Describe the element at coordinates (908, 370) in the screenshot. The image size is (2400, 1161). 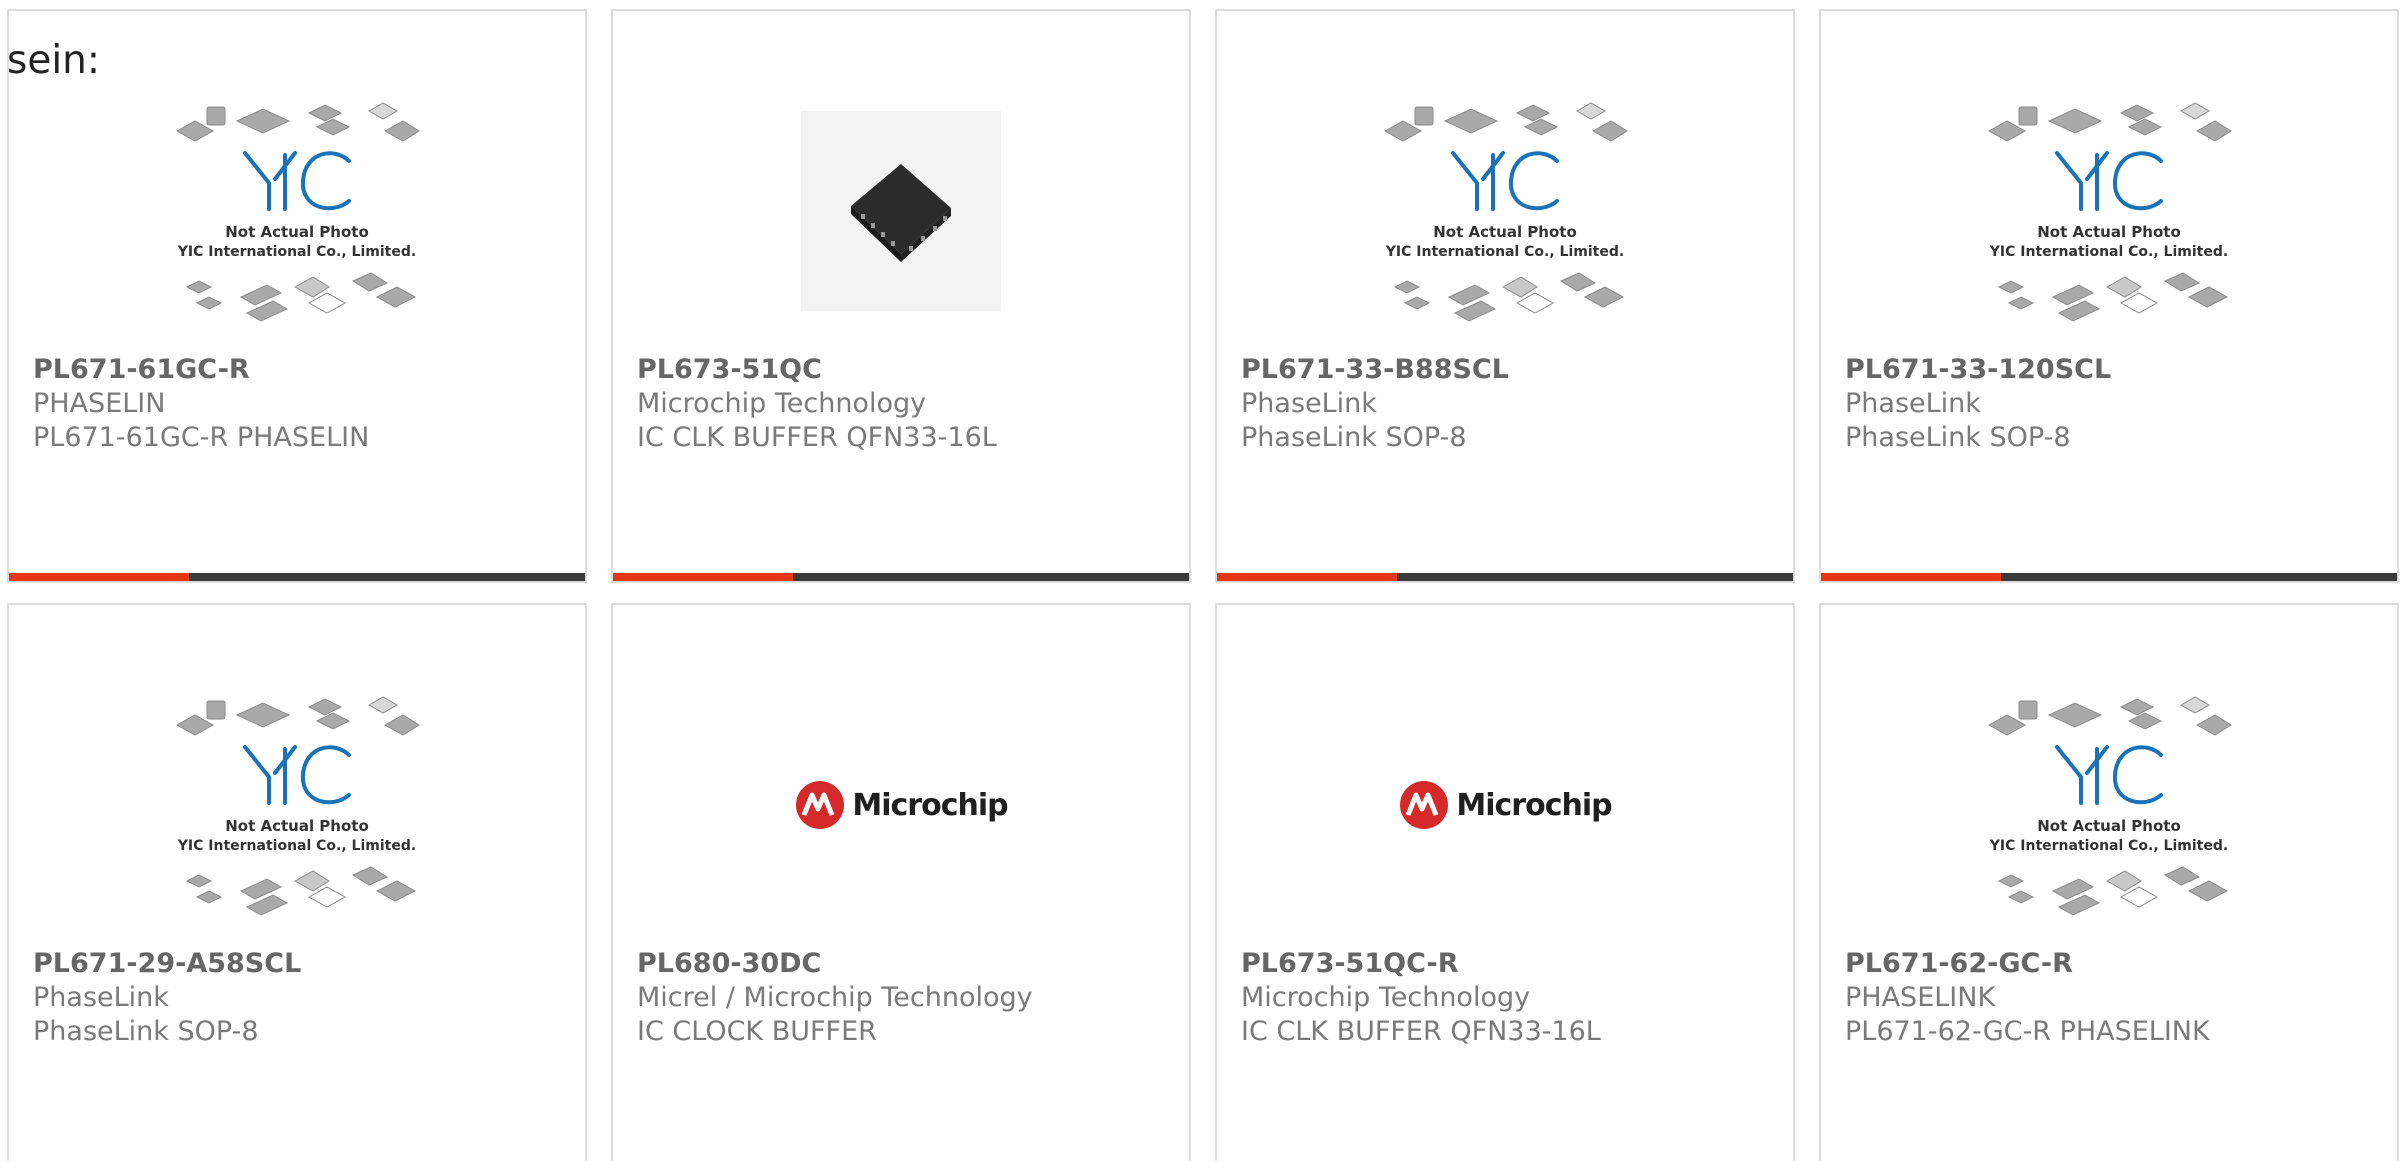
I see `part-number-link: PL673-51QC` at that location.